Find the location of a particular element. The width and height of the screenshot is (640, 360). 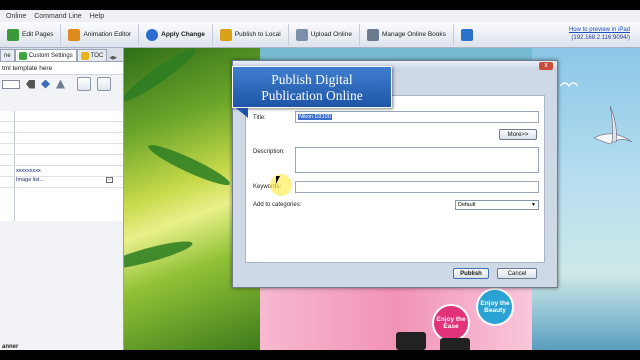

publish-button: Publish is located at coordinates (471, 273).